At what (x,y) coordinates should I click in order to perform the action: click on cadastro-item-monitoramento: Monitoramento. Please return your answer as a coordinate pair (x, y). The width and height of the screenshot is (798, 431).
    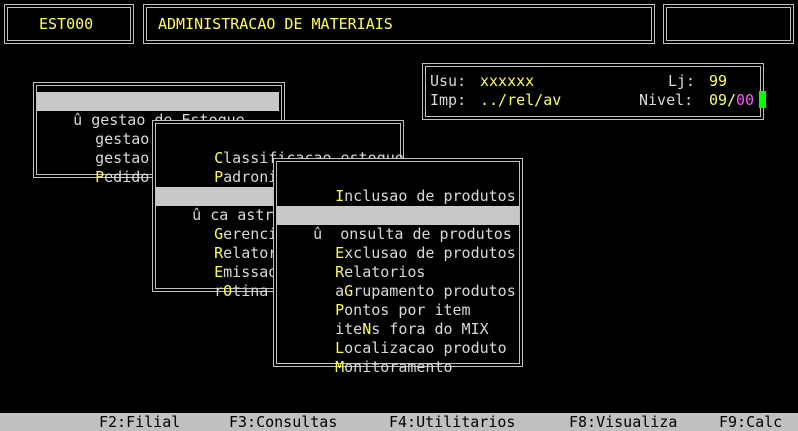
    Looking at the image, I should click on (375, 357).